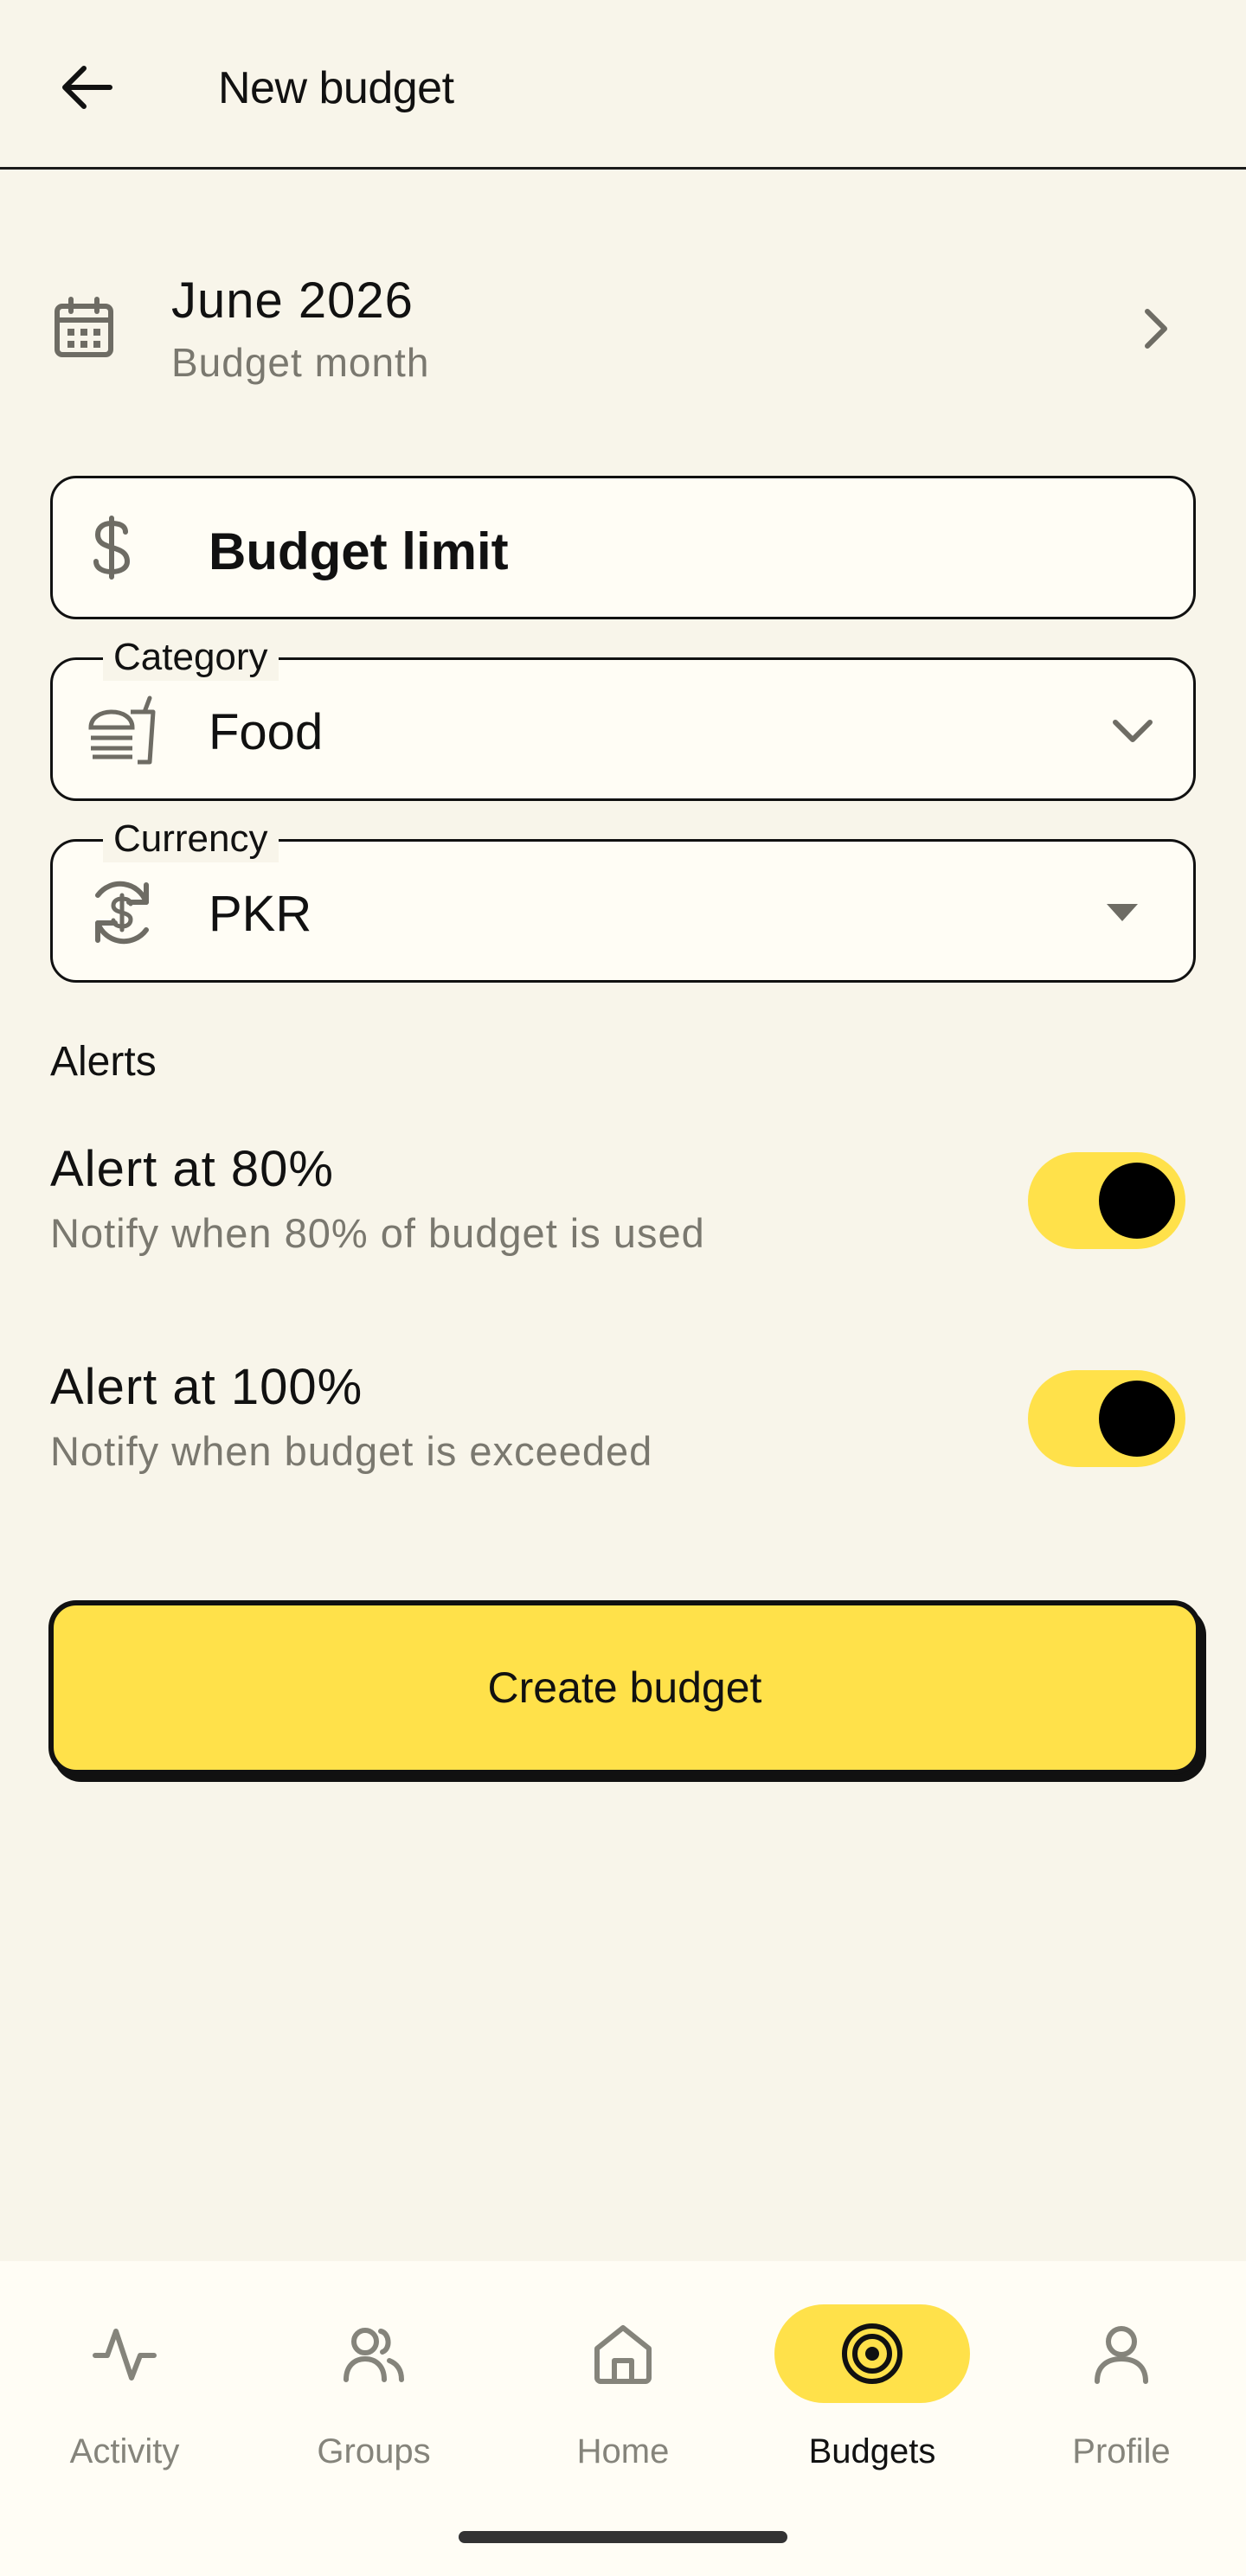  I want to click on nav-item-home: Home, so click(623, 2390).